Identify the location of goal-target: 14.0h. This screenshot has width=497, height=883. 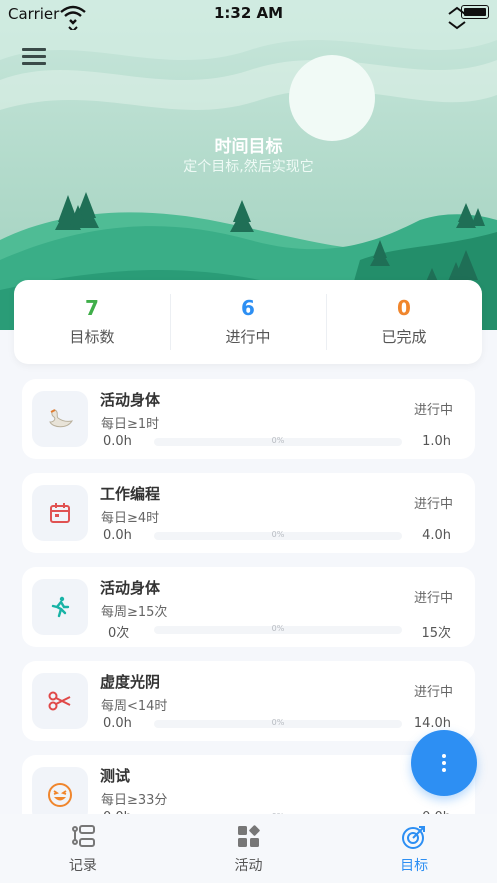
(432, 723).